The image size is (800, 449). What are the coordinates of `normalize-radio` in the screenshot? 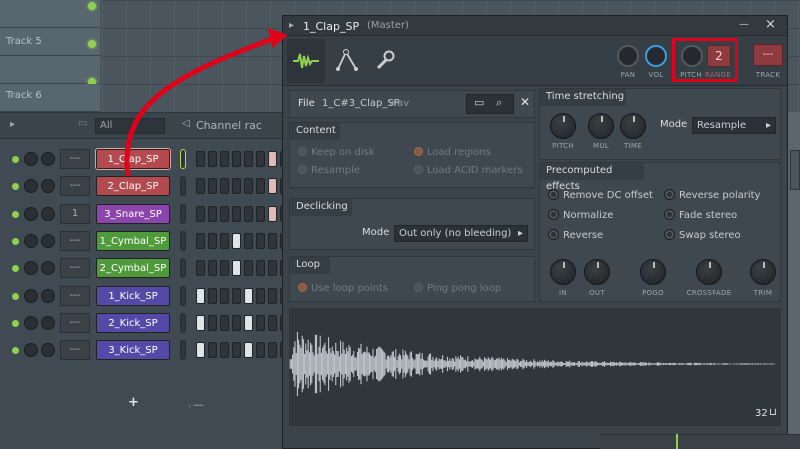 It's located at (553, 214).